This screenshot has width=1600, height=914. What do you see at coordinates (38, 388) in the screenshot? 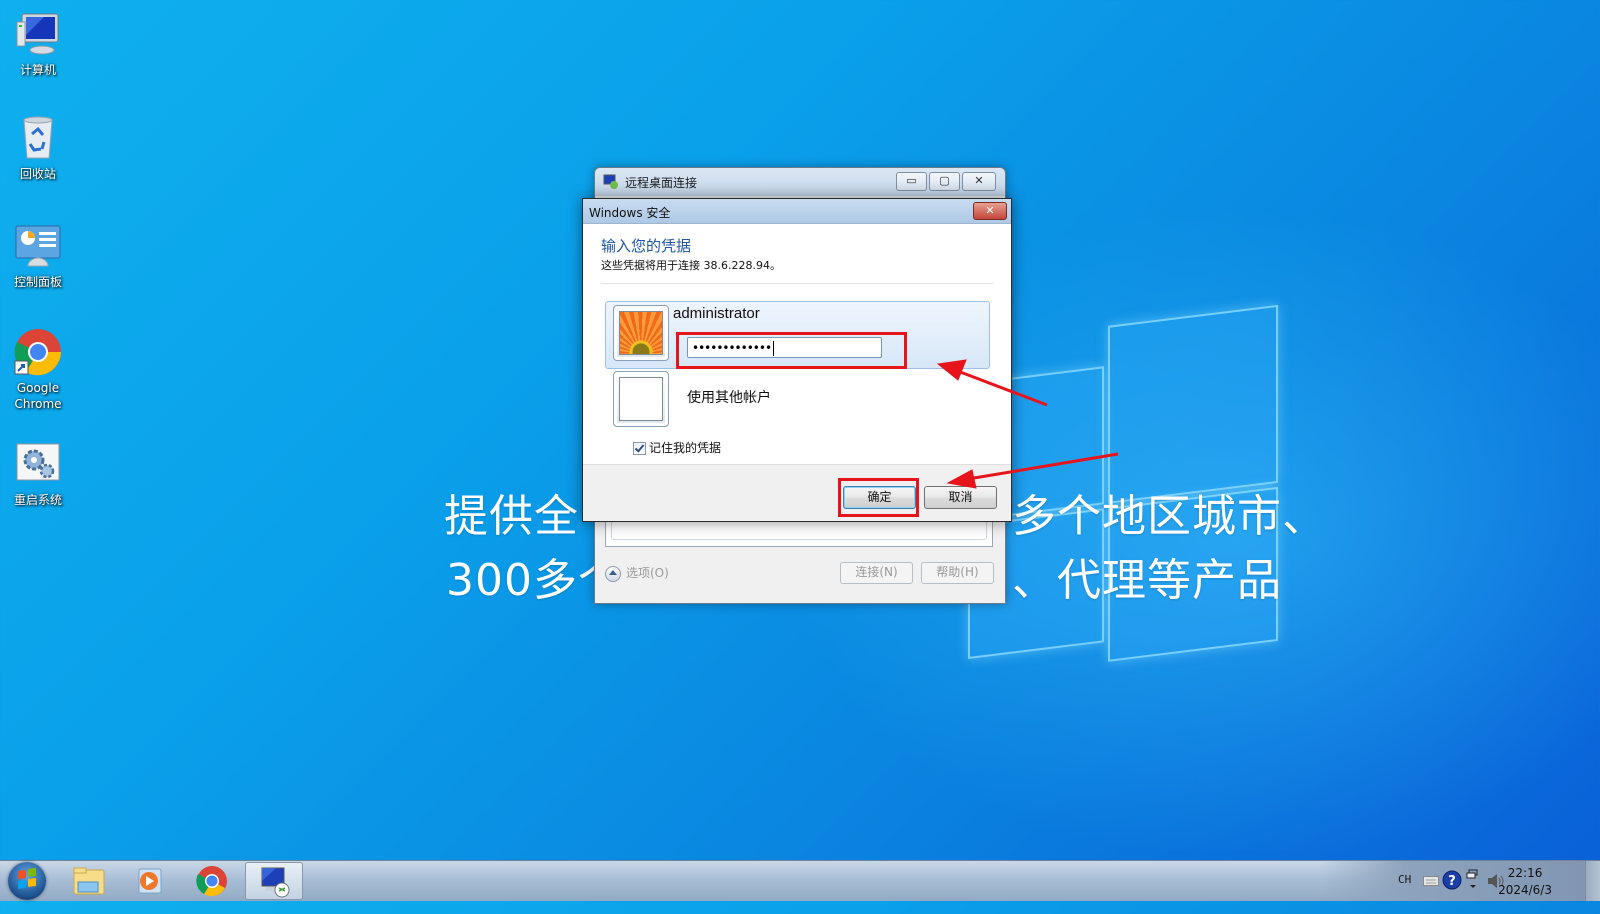
I see `desktop-icon-label: Google` at bounding box center [38, 388].